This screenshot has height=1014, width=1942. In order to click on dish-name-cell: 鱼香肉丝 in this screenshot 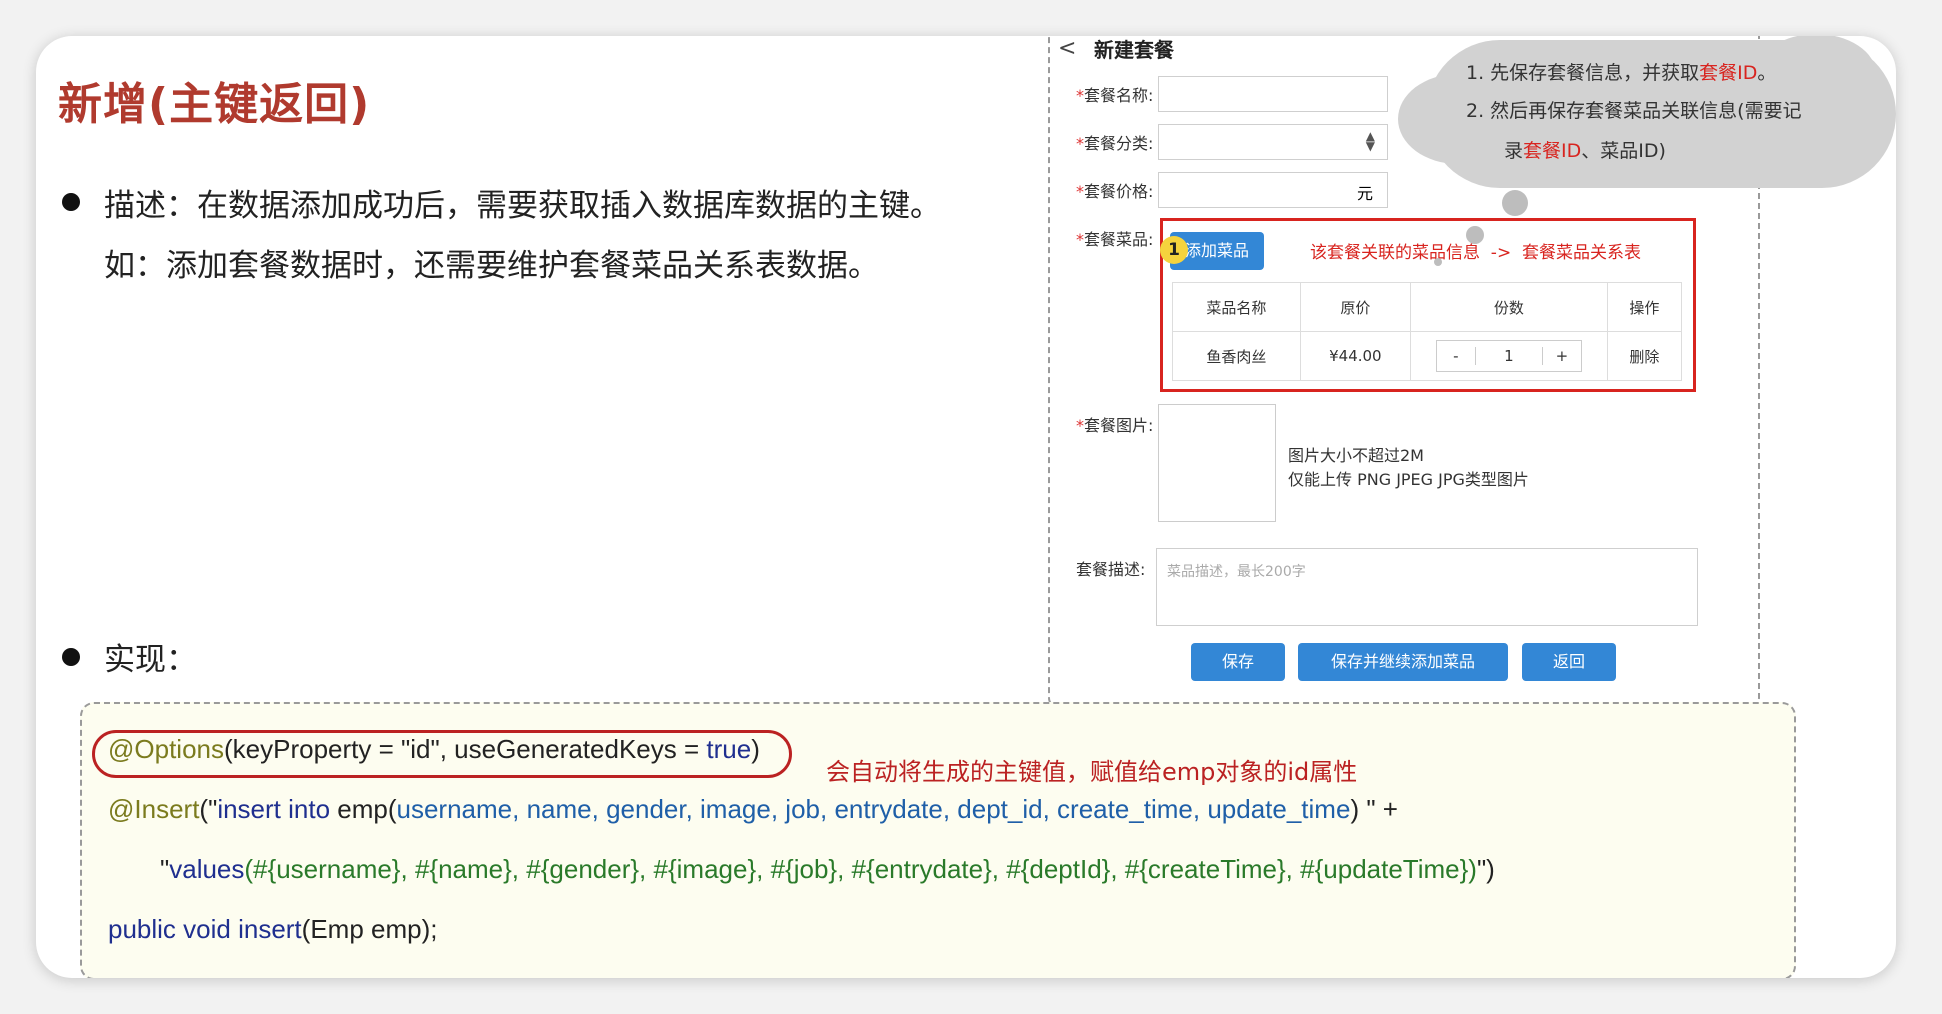, I will do `click(1236, 356)`.